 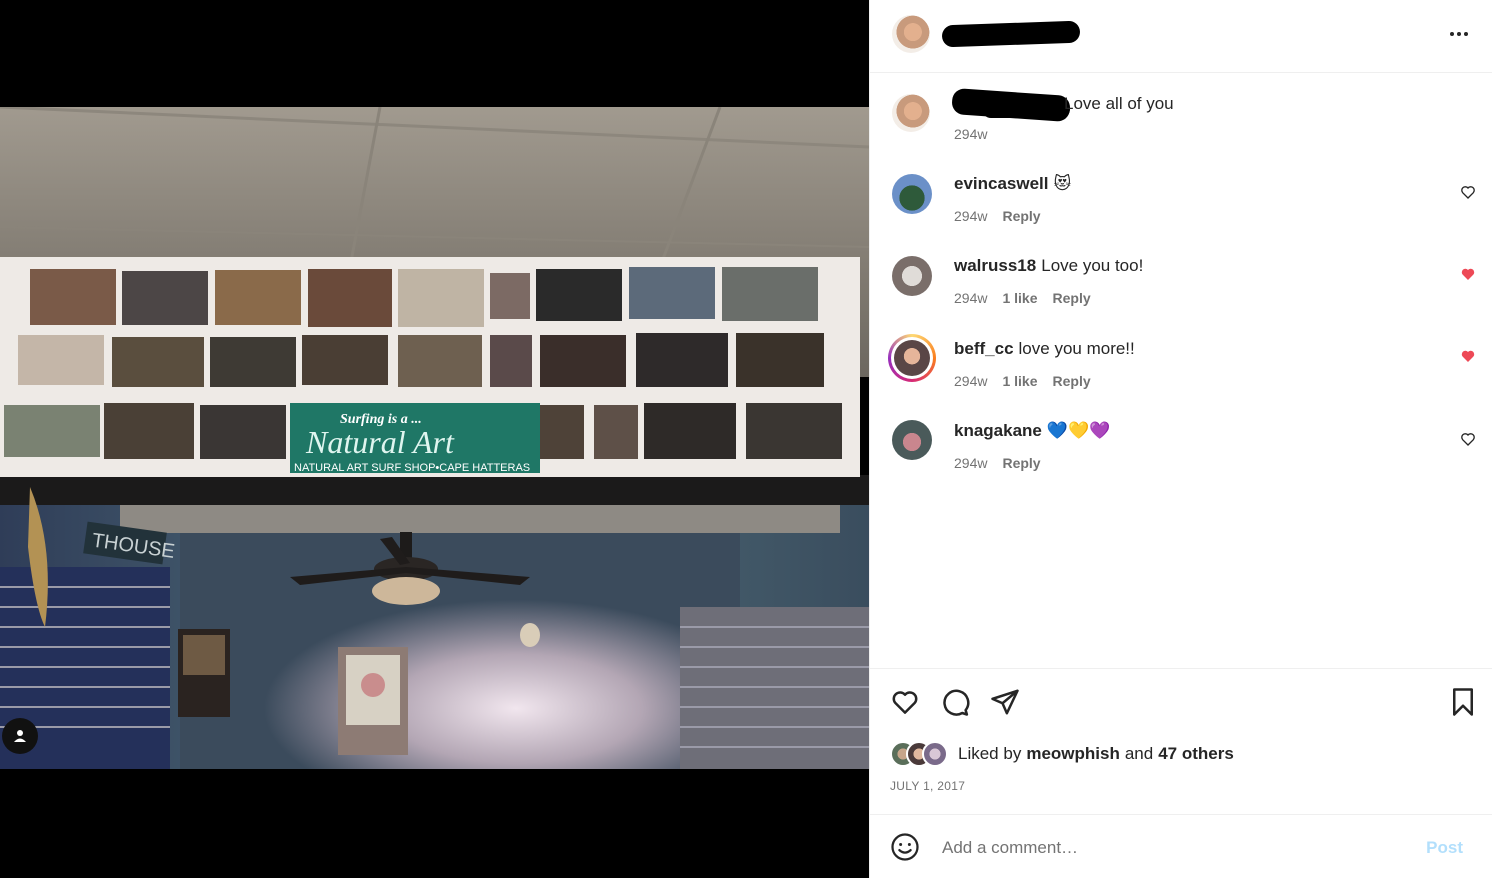 What do you see at coordinates (1005, 702) in the screenshot?
I see `share-paper-plane-icon` at bounding box center [1005, 702].